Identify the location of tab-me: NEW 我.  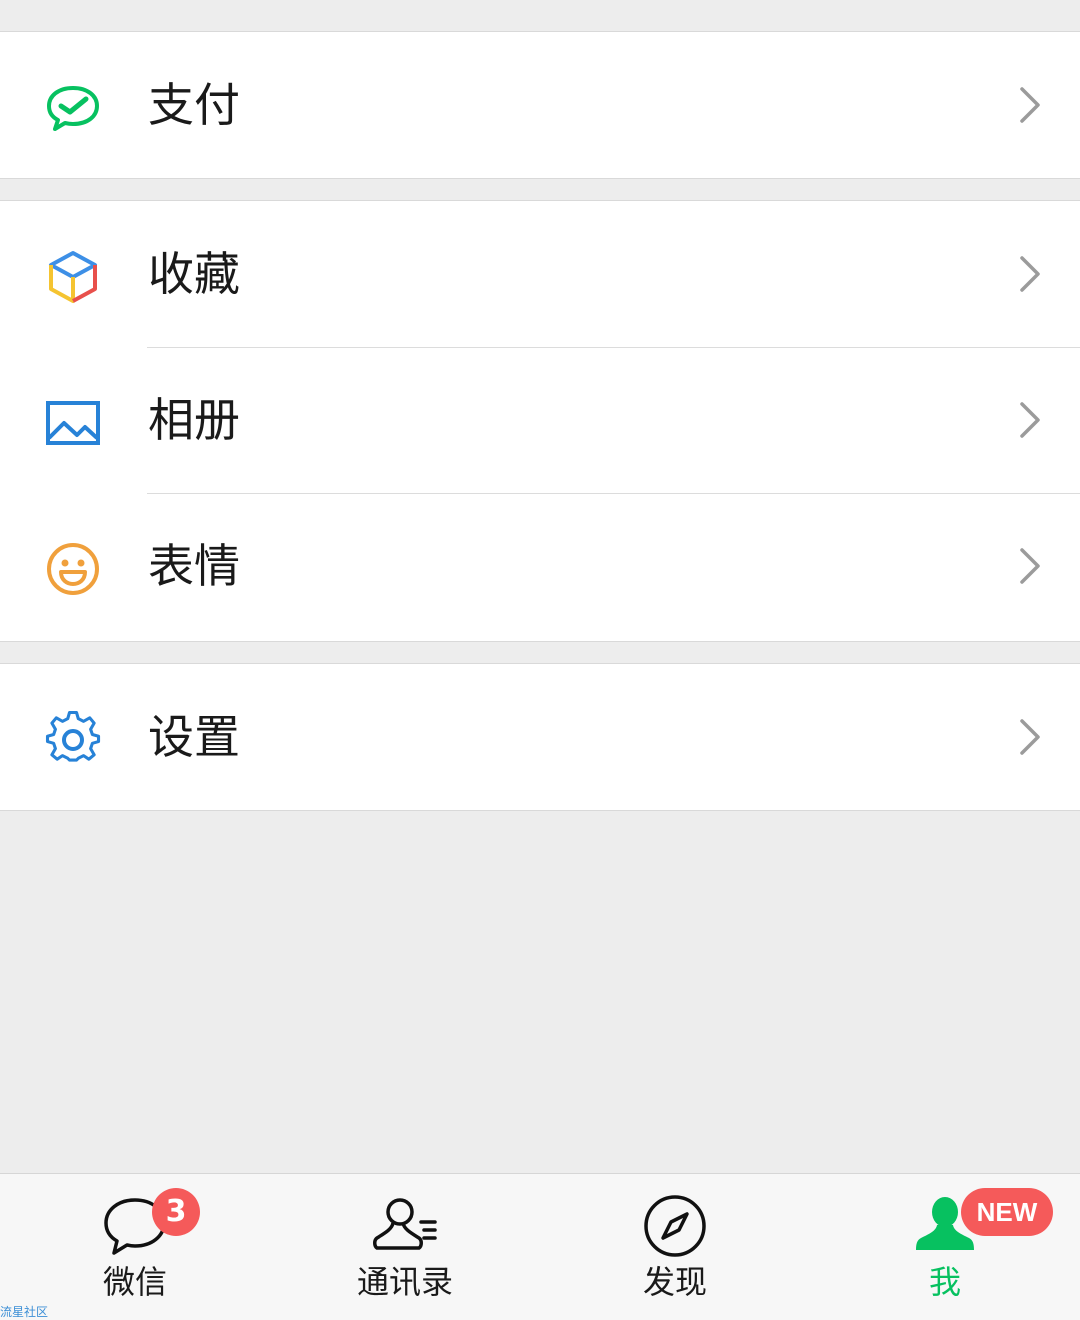
(945, 1247).